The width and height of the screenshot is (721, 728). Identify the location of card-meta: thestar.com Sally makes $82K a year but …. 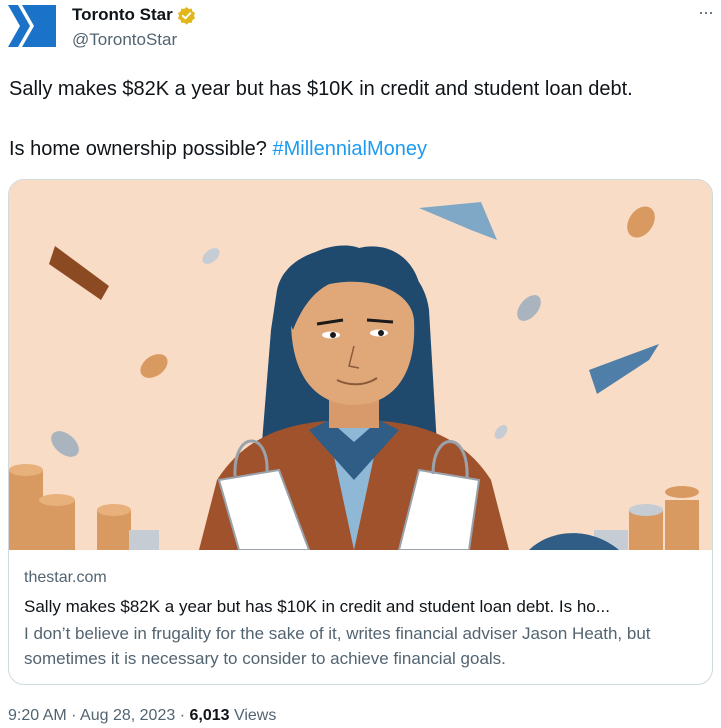
(362, 619).